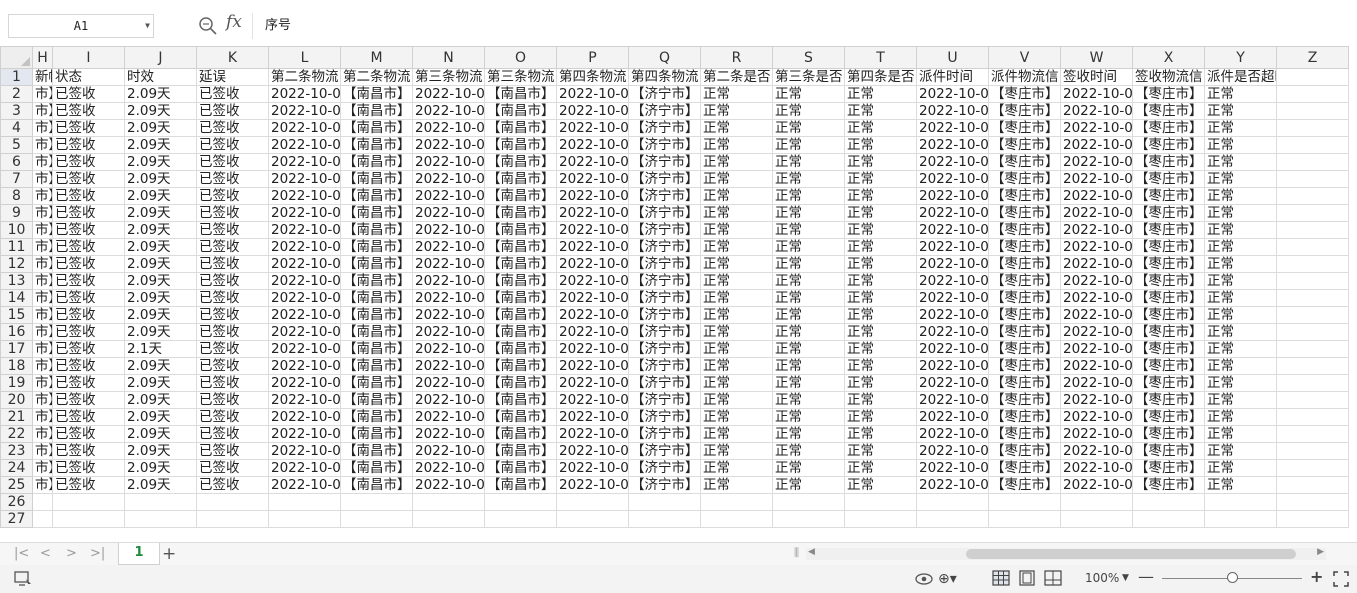 Image resolution: width=1357 pixels, height=593 pixels. What do you see at coordinates (376, 417) in the screenshot?
I see `cell-m21: 【南昌市】` at bounding box center [376, 417].